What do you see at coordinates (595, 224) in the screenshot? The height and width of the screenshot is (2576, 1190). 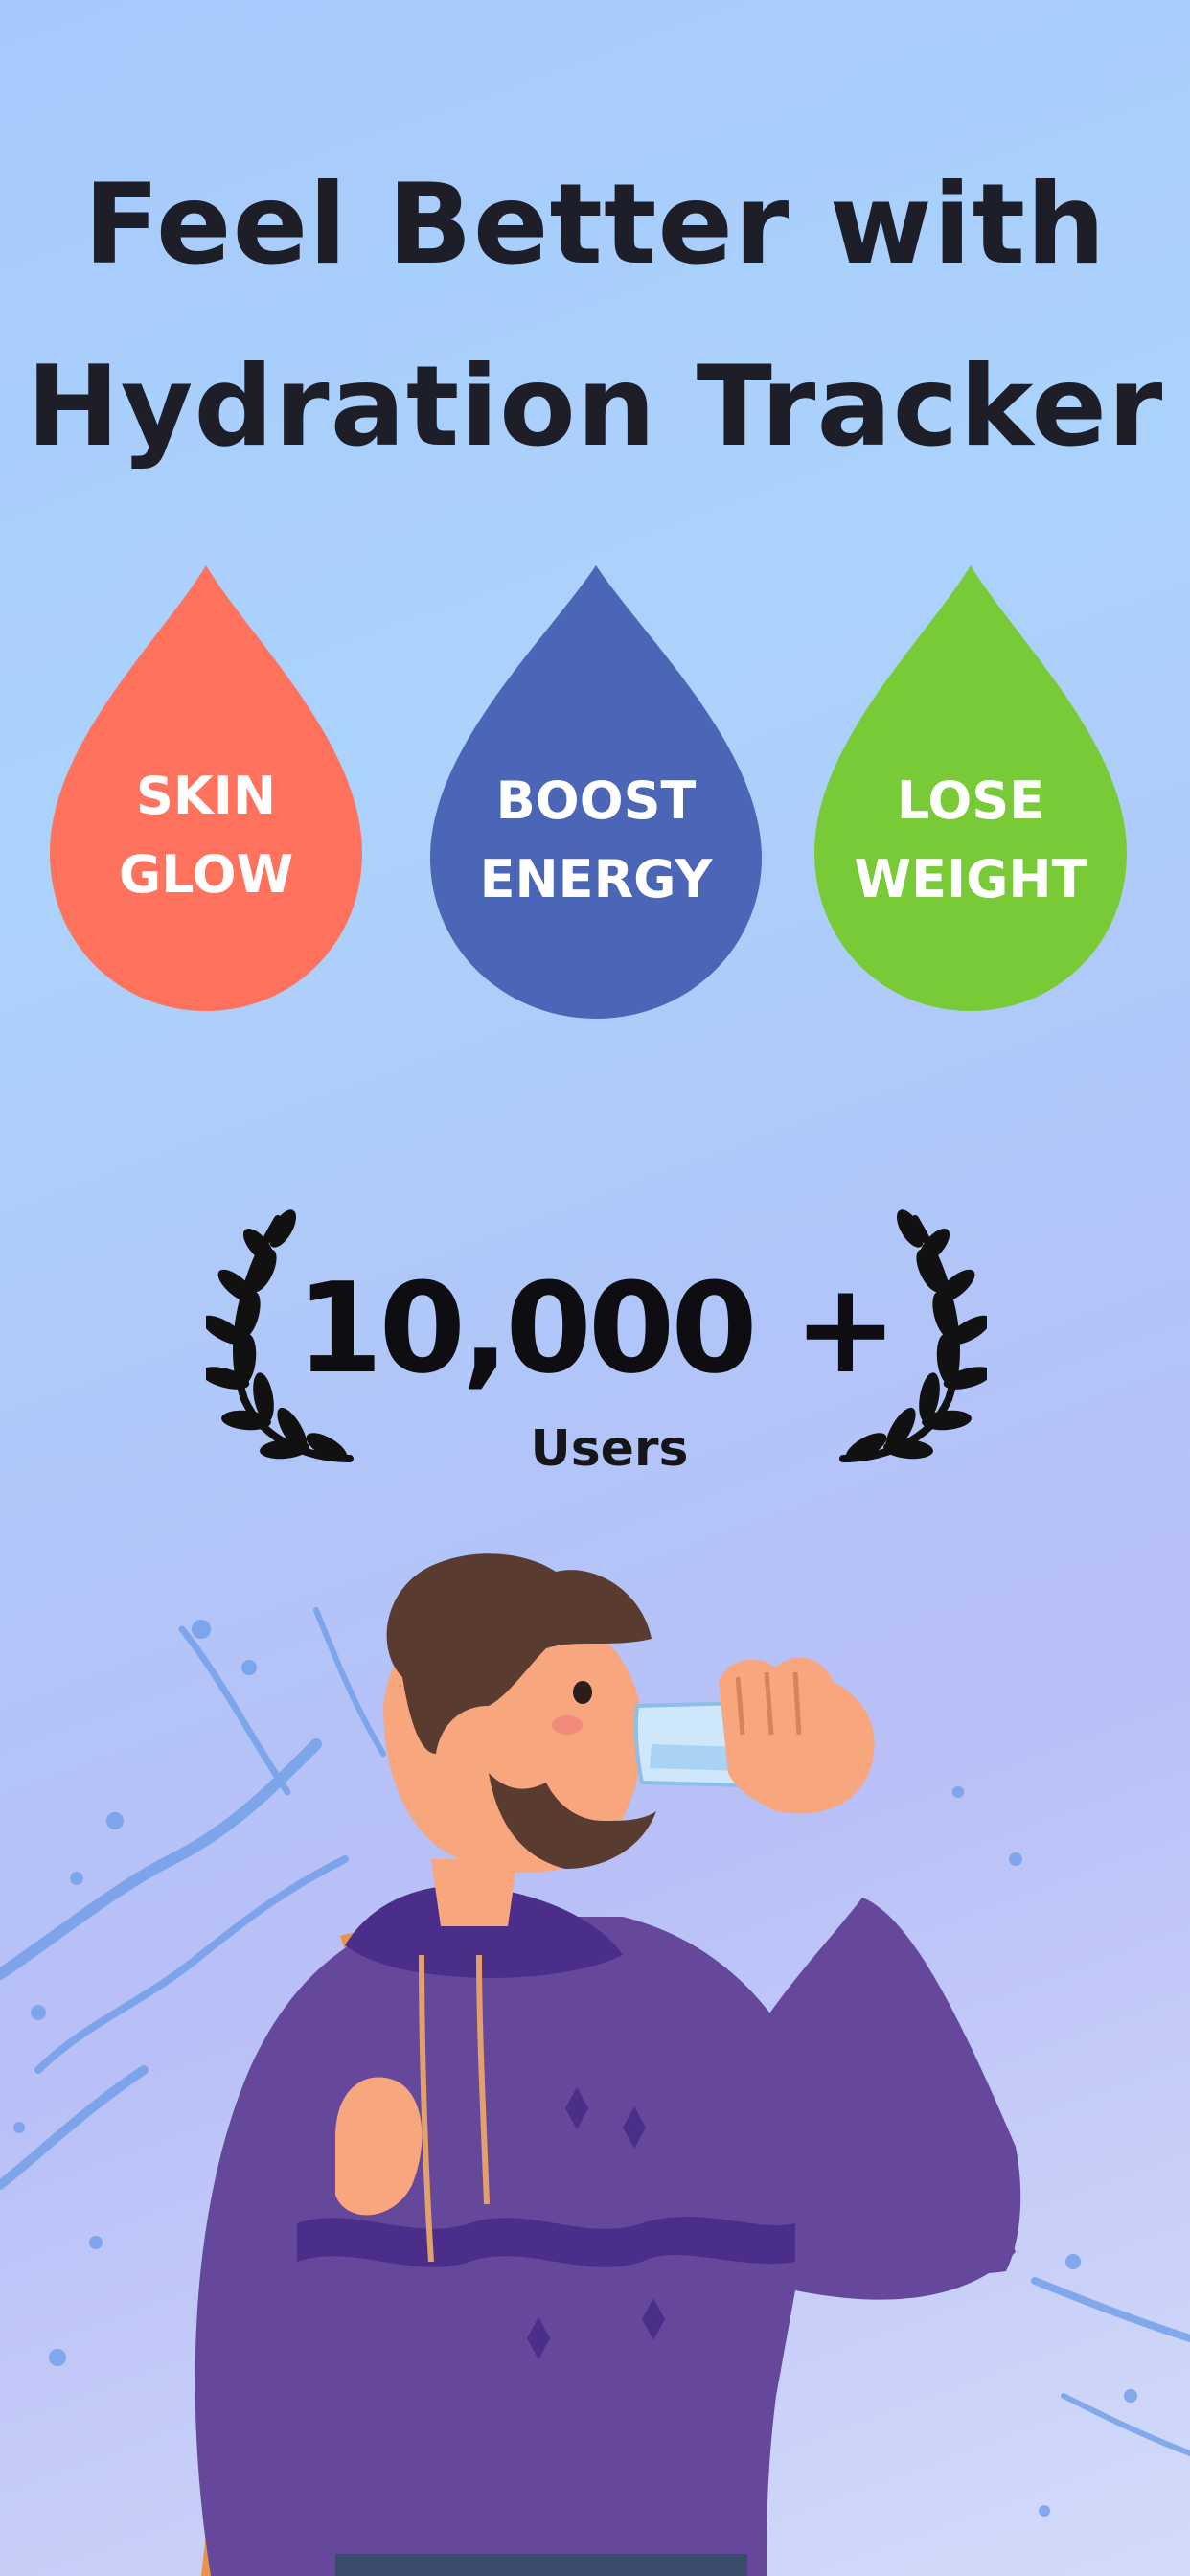 I see `headline-line-1: Feel Better with` at bounding box center [595, 224].